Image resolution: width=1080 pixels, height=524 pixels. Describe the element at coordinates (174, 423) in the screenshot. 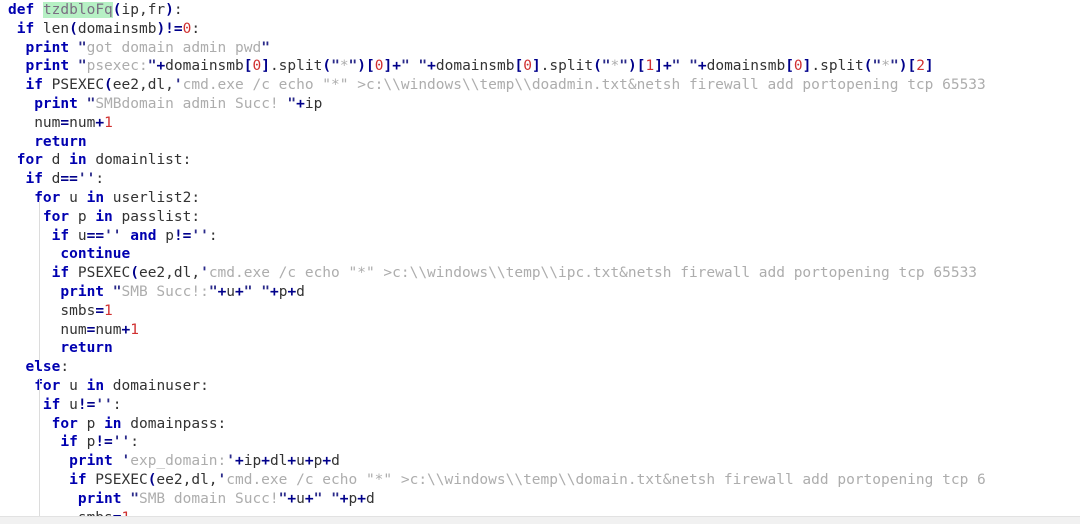

I see `code-token-id: domainpass:` at that location.